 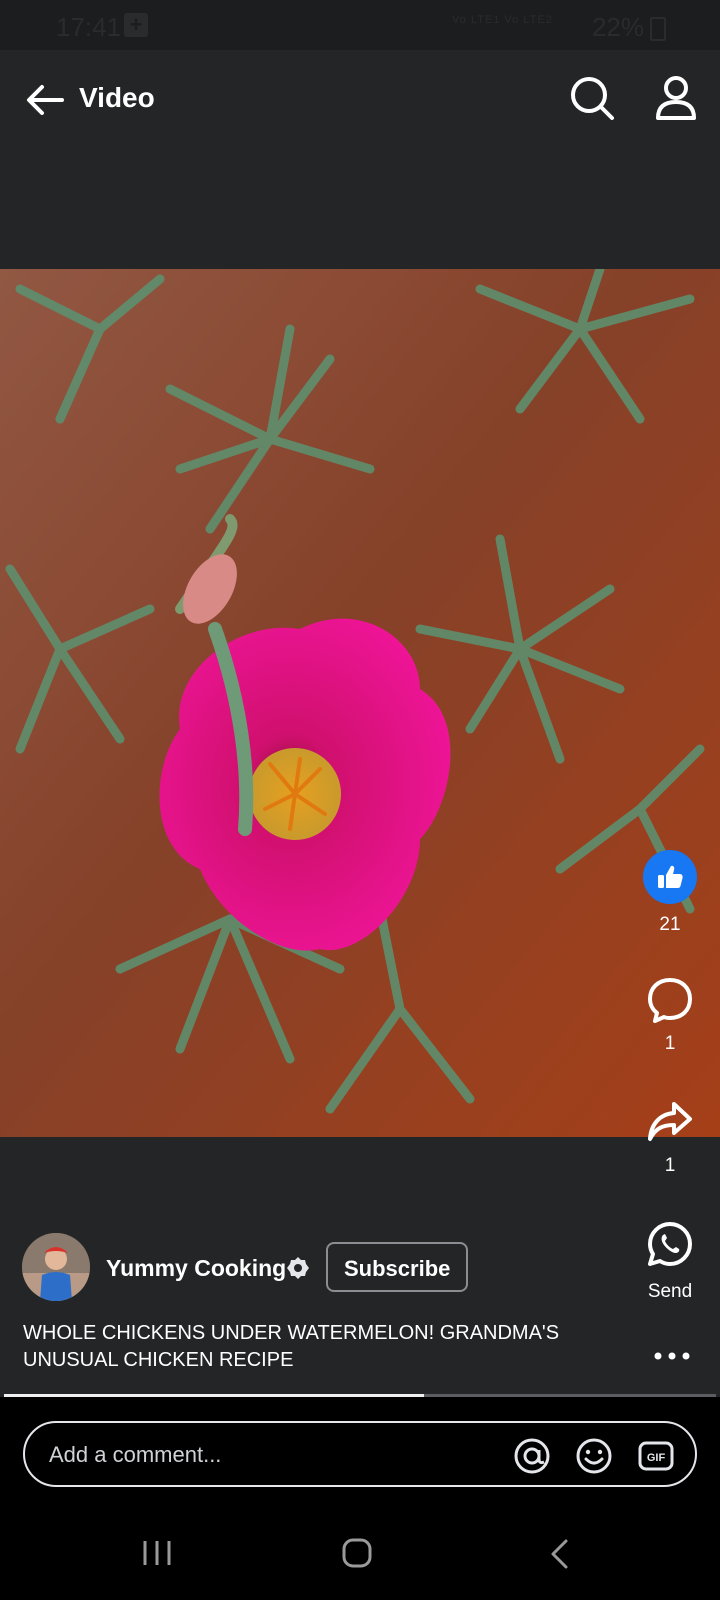 What do you see at coordinates (670, 1000) in the screenshot?
I see `comment-bubble-icon` at bounding box center [670, 1000].